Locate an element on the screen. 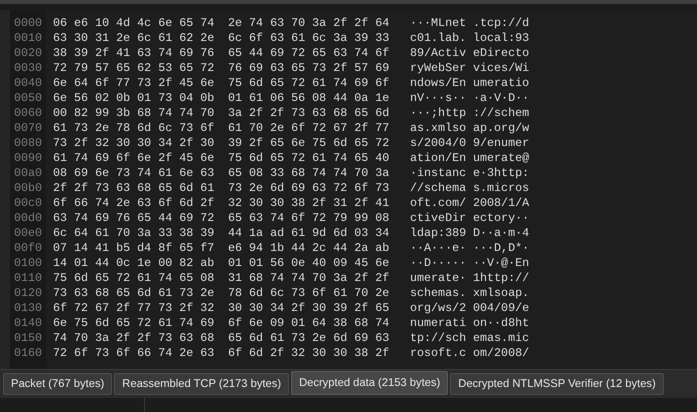 The image size is (697, 412). ascii-text: as.xmlso is located at coordinates (439, 128).